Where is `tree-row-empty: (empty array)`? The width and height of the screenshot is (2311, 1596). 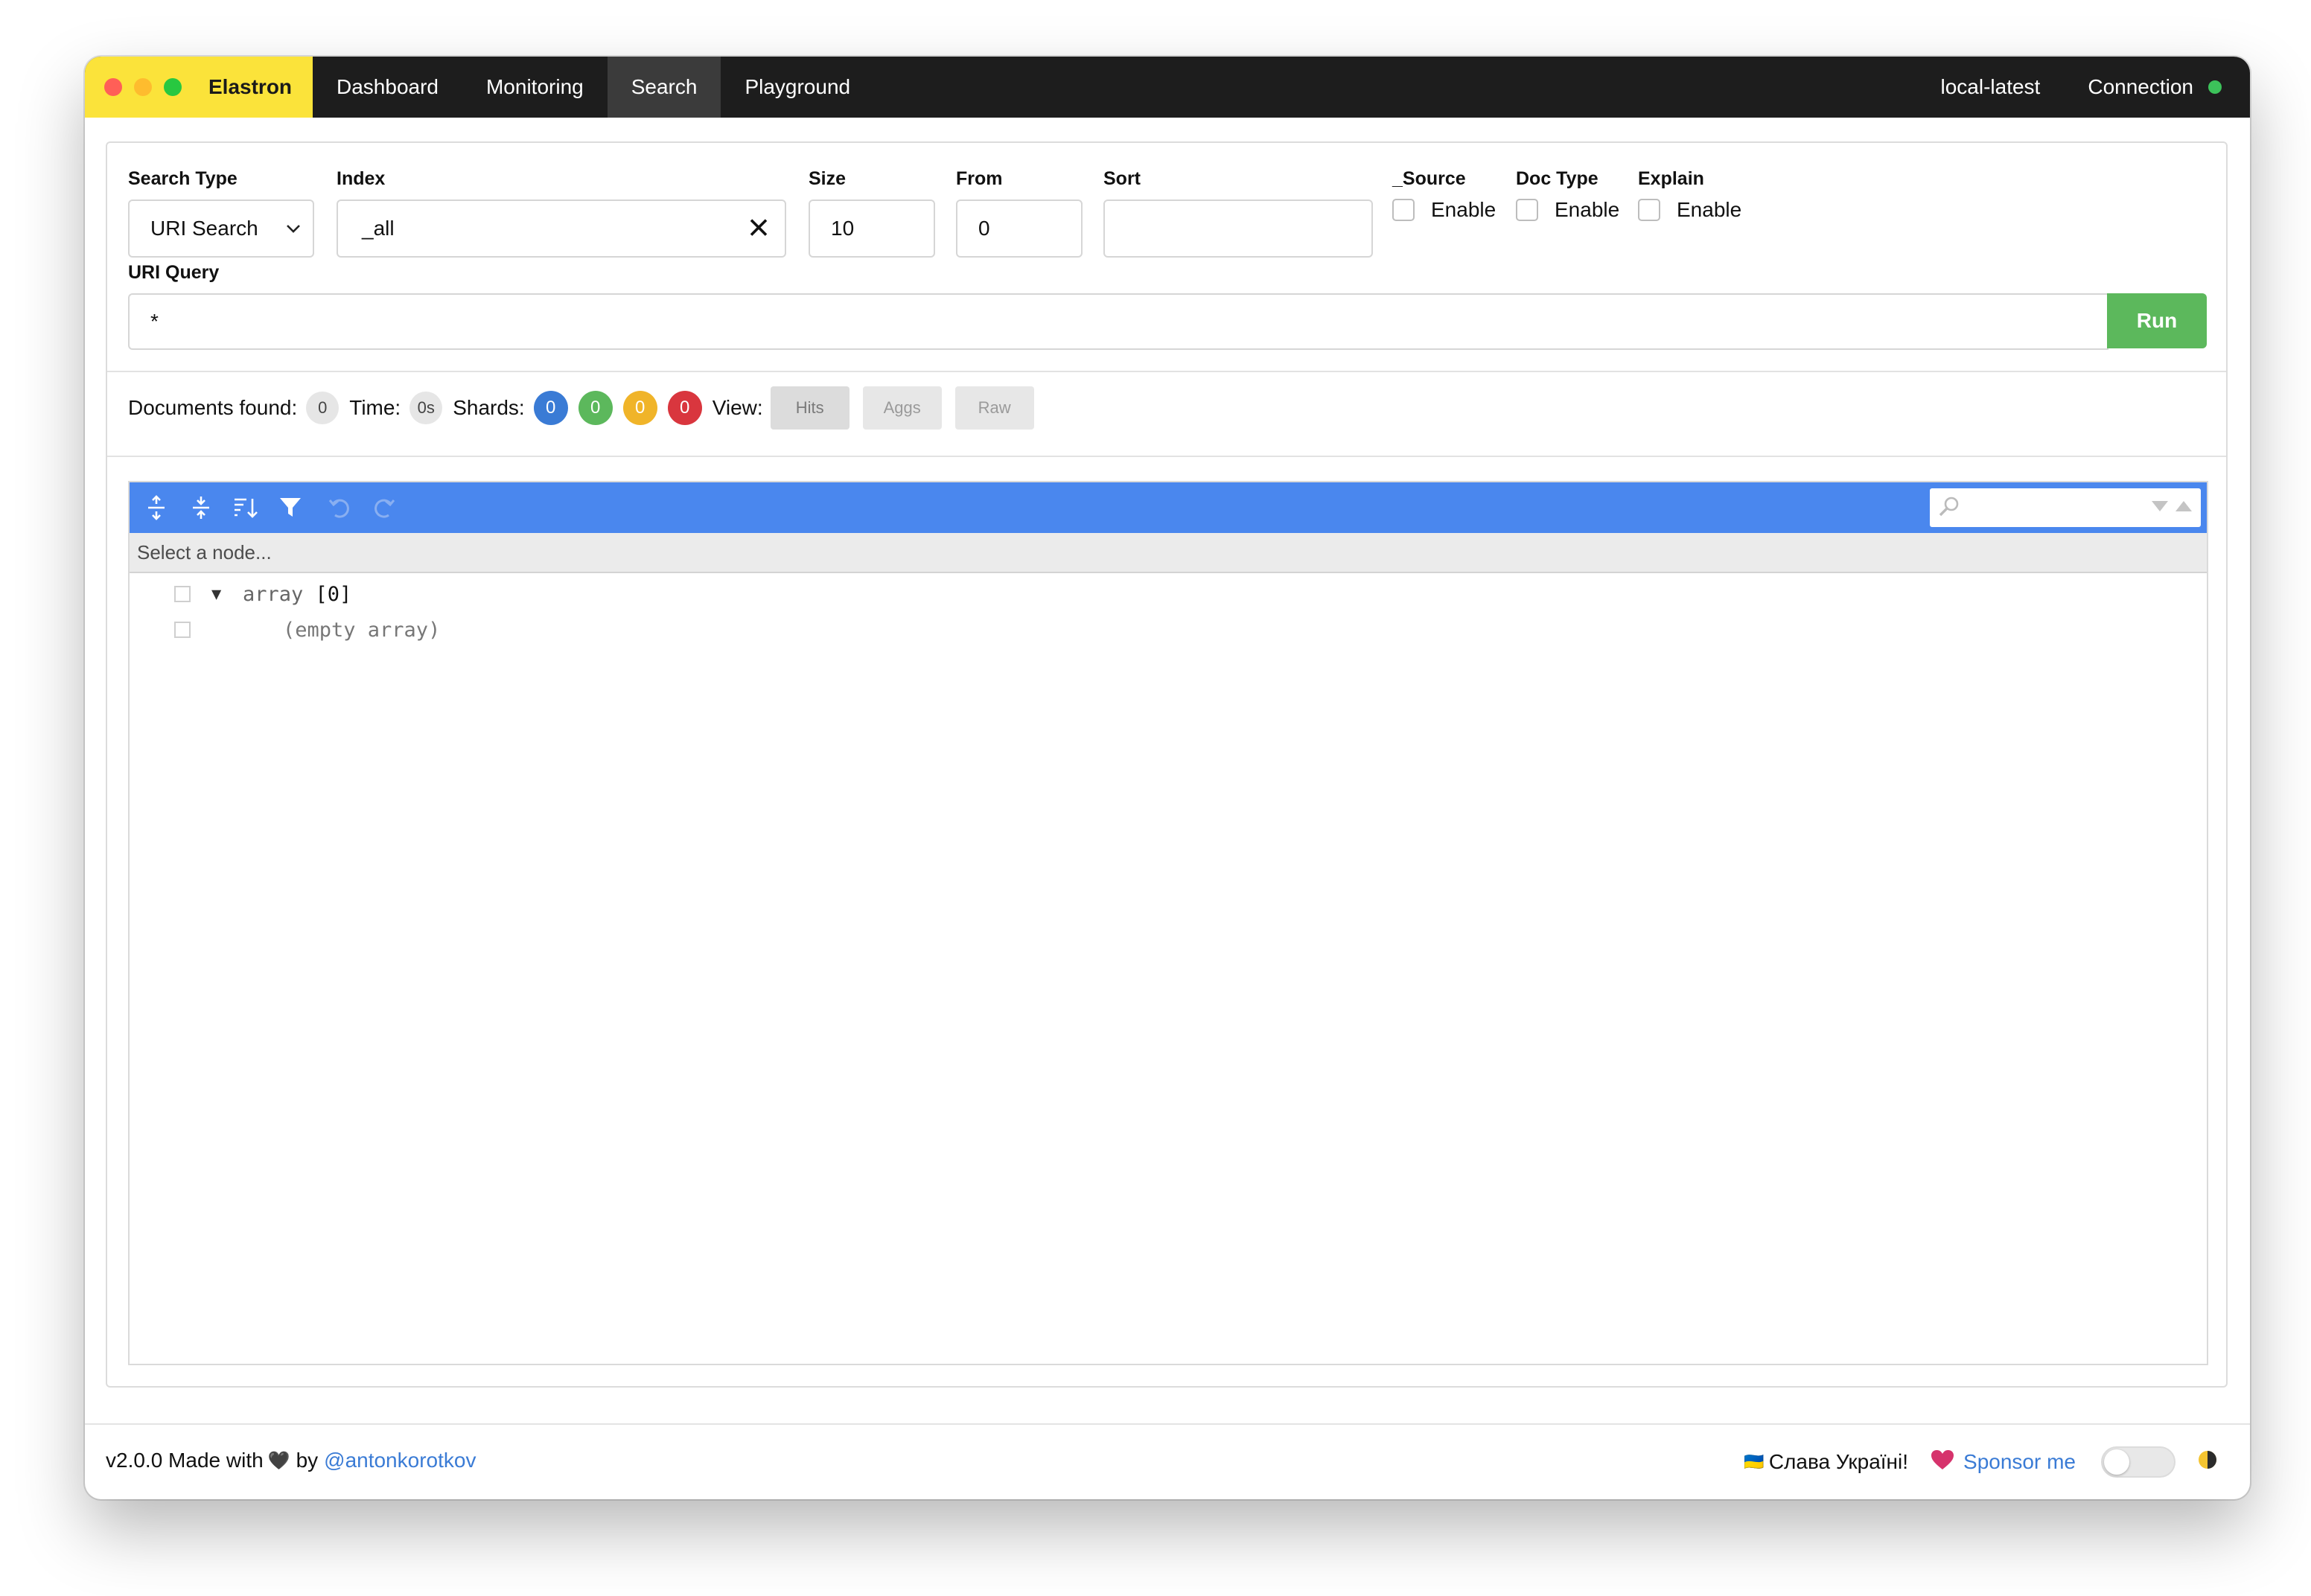 tree-row-empty: (empty array) is located at coordinates (1168, 630).